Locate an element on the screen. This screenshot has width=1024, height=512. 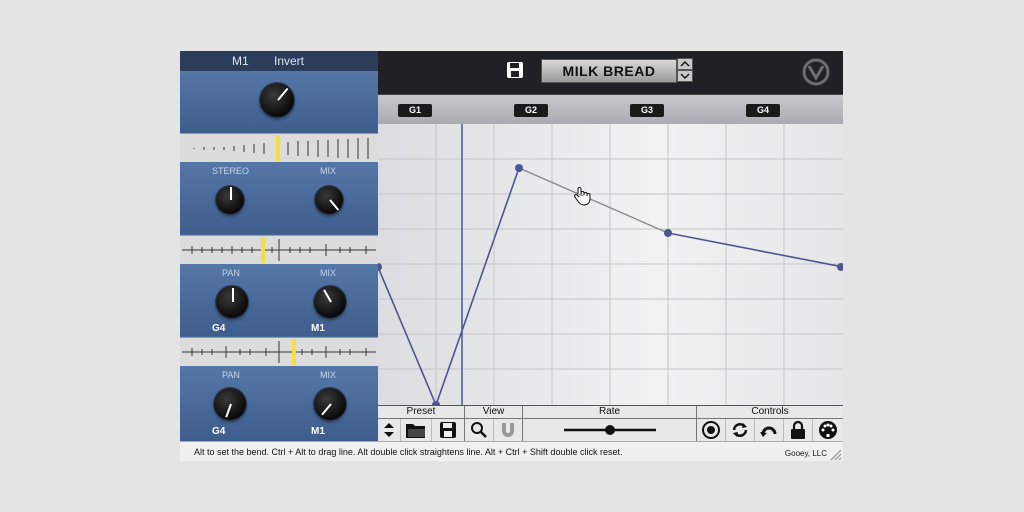
hand-cursor-icon is located at coordinates (582, 196).